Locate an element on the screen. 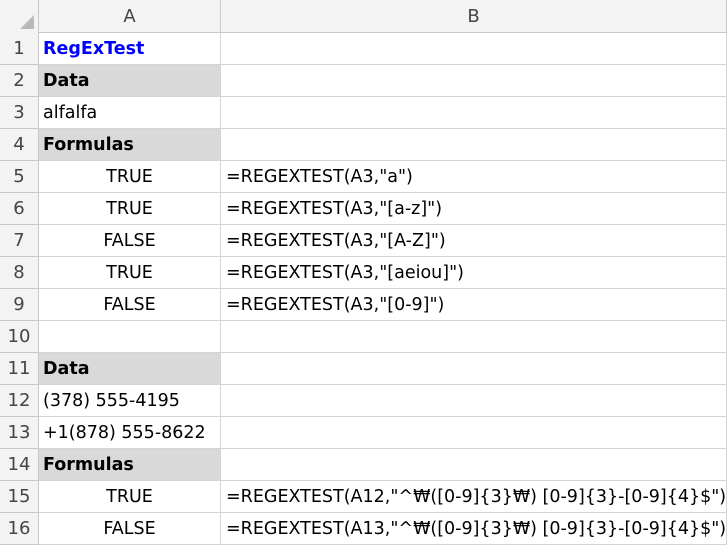 Image resolution: width=727 pixels, height=552 pixels. cell-b8: =REGEXTEST(A3,"[aeiou]") is located at coordinates (474, 273).